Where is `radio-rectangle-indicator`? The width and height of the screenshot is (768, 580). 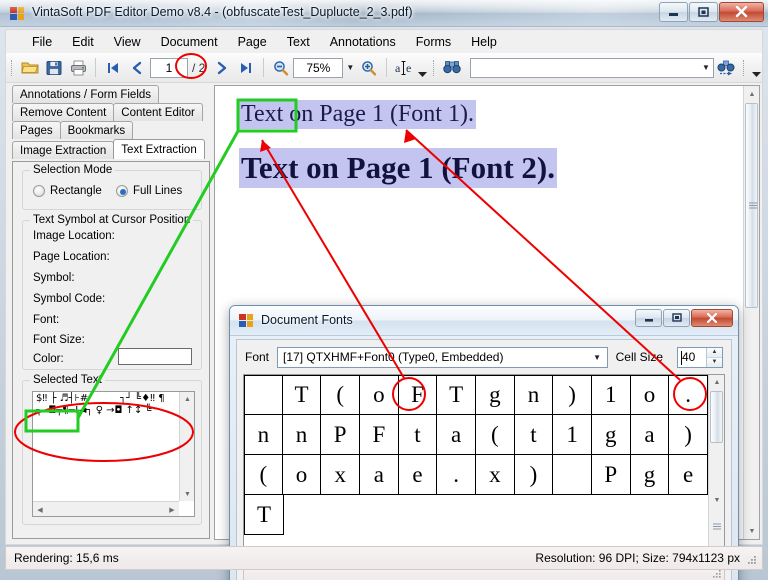
radio-rectangle-indicator is located at coordinates (39, 191).